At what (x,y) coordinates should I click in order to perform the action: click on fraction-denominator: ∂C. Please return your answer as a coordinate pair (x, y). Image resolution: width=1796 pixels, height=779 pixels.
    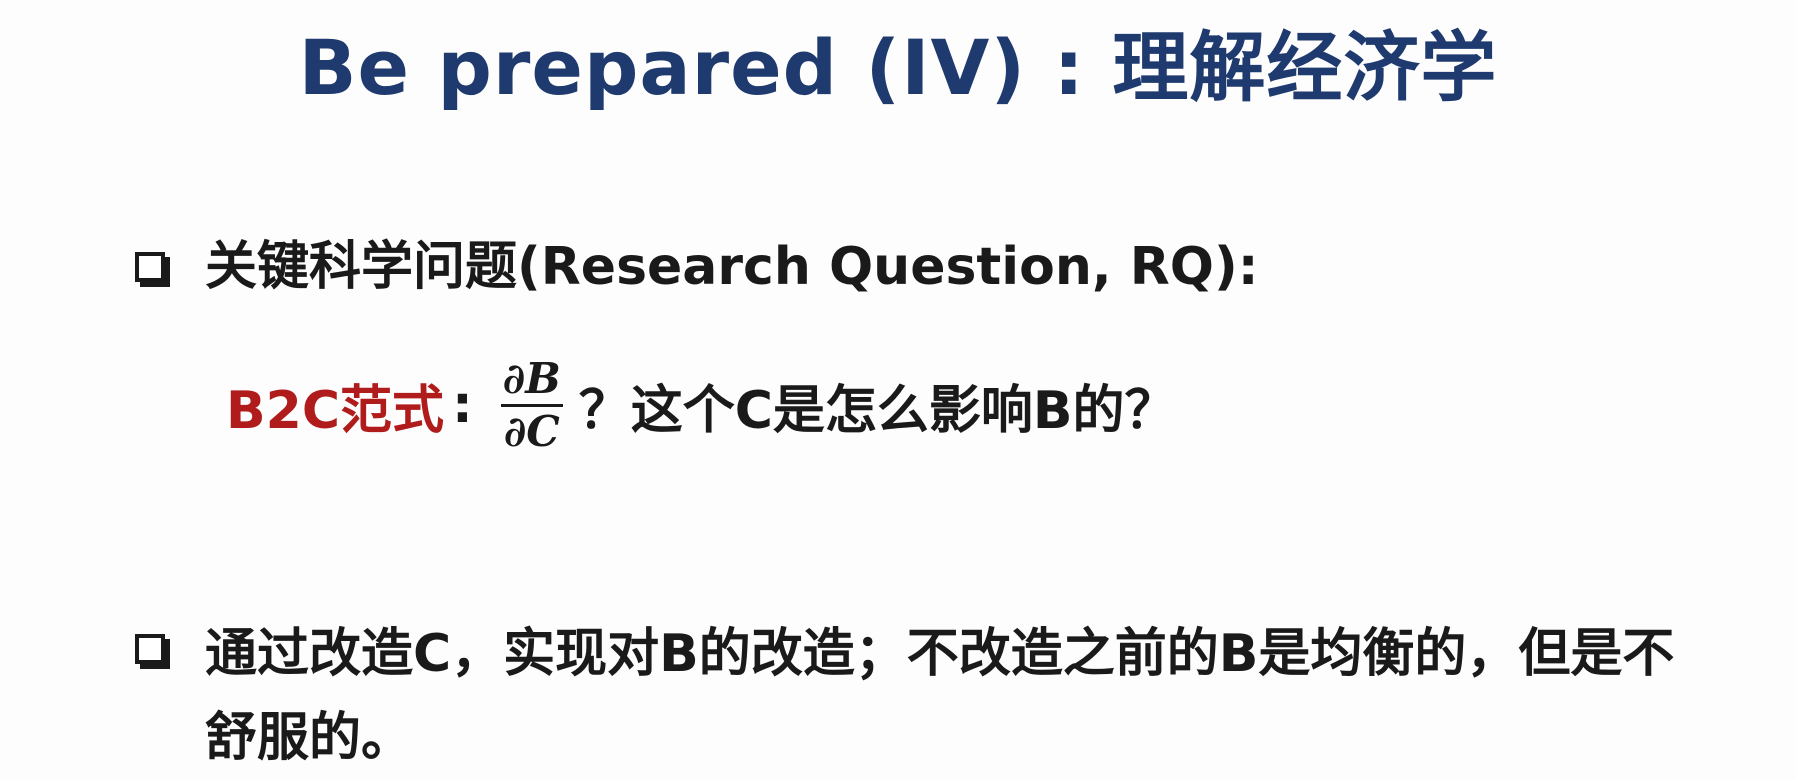
    Looking at the image, I should click on (531, 431).